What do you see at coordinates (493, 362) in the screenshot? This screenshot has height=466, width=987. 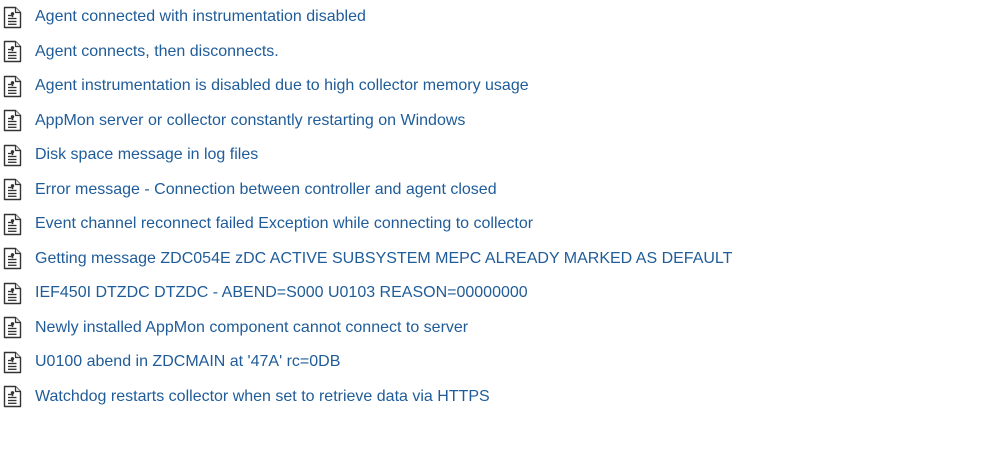 I see `list-item: U0100 abend in ZDCMAIN at '47A' rc=0DB` at bounding box center [493, 362].